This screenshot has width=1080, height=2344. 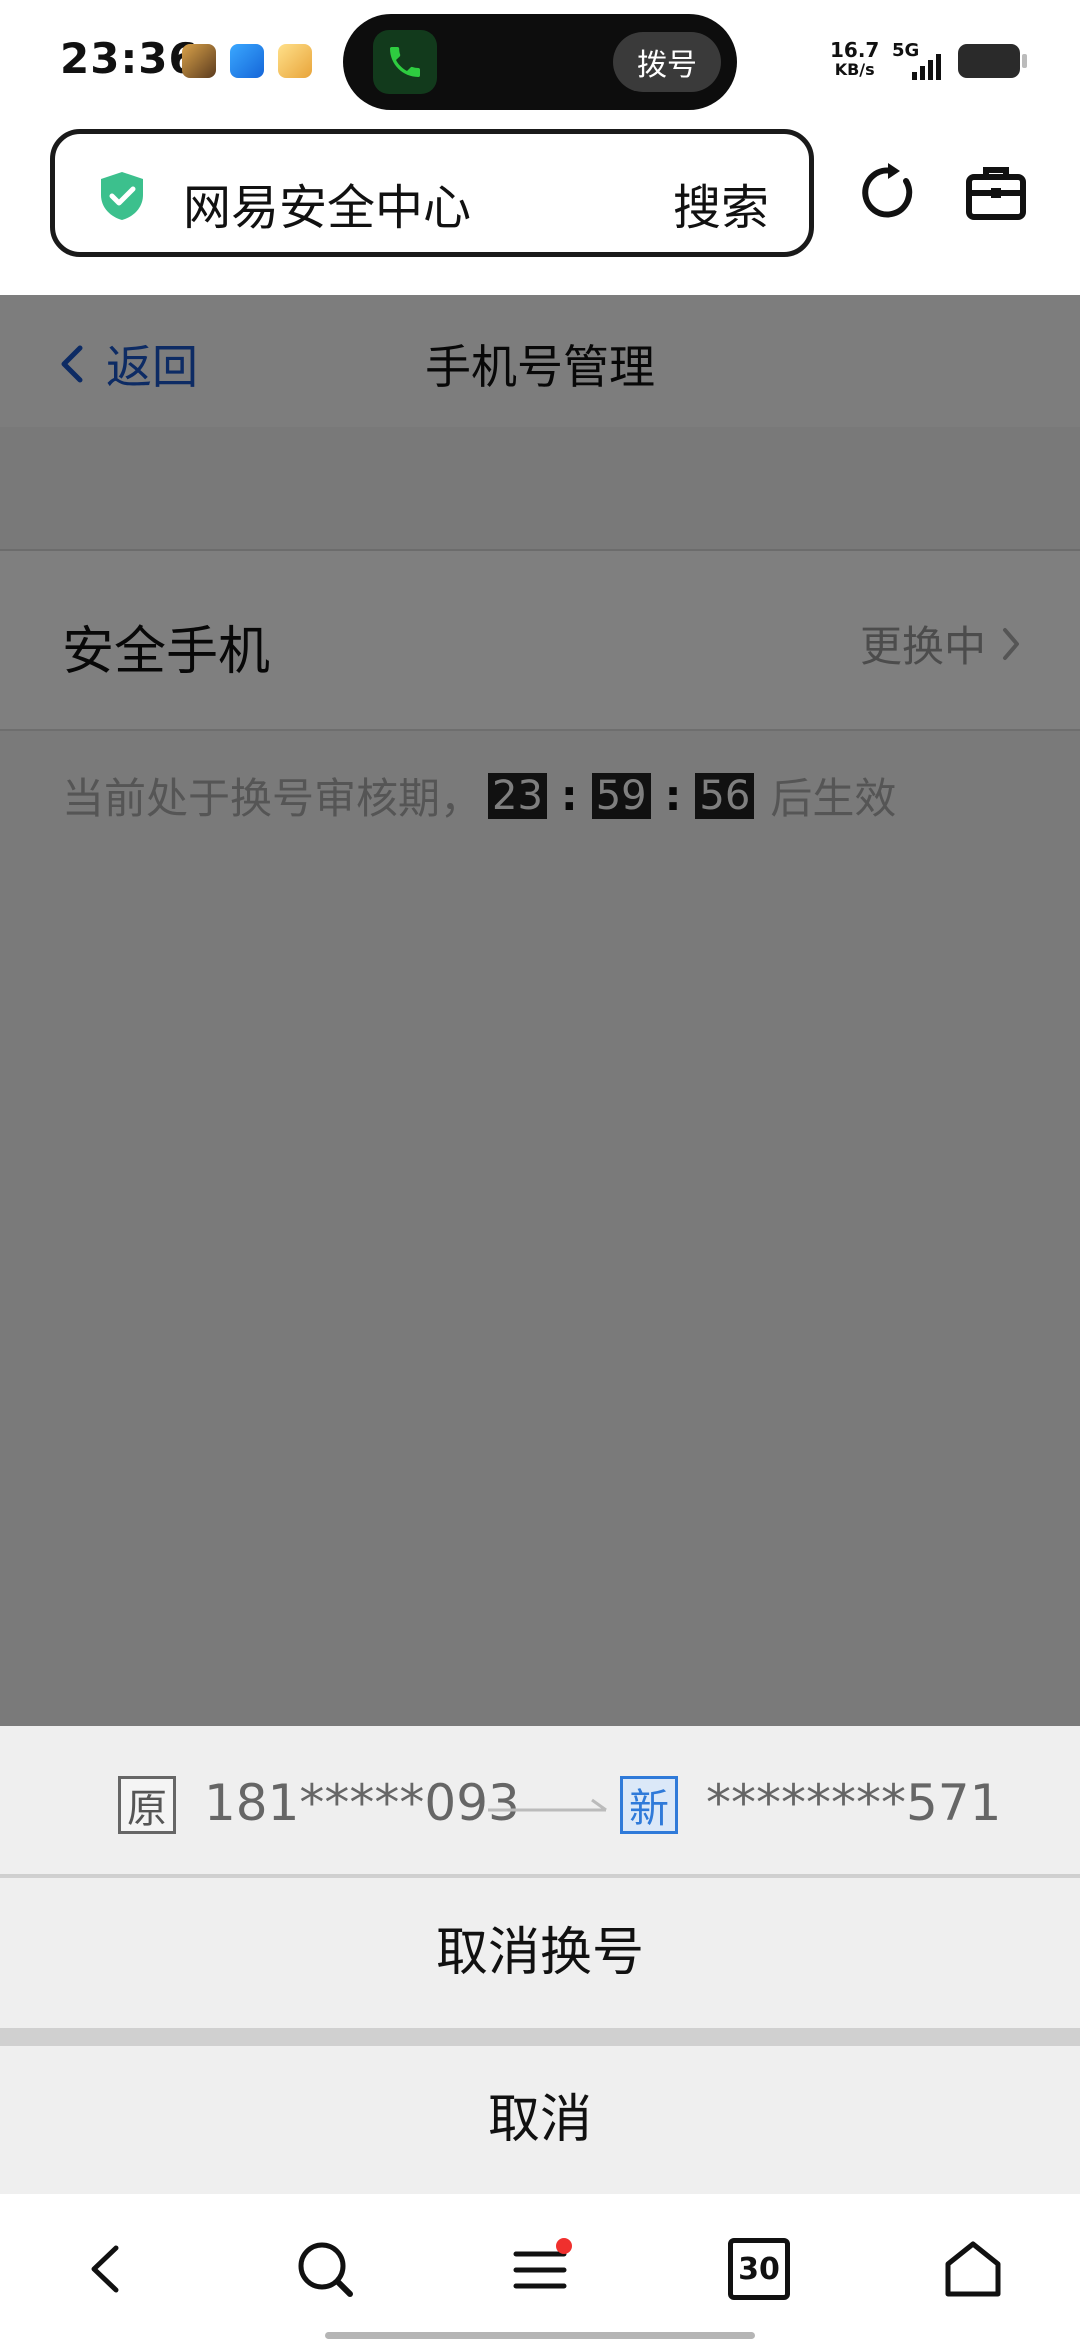 What do you see at coordinates (147, 1805) in the screenshot?
I see `old-number-tag: 原` at bounding box center [147, 1805].